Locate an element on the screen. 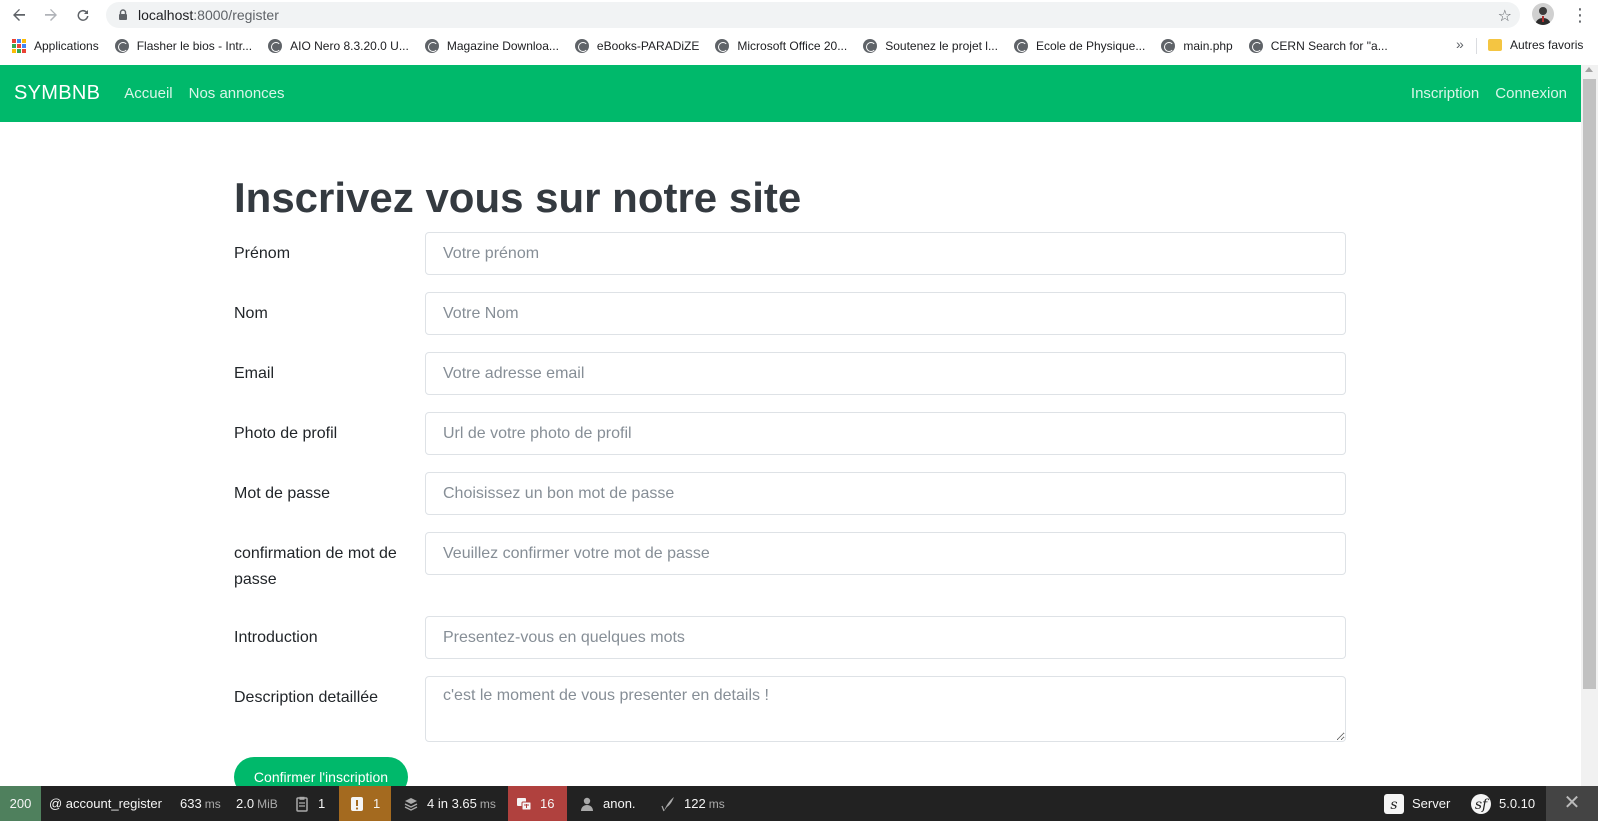  nom-input is located at coordinates (885, 313).